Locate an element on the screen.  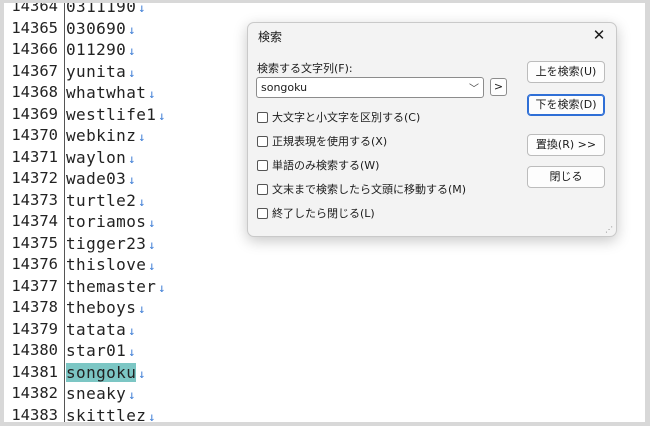
editor-line: 14380 star01 ↓ is located at coordinates (324, 351).